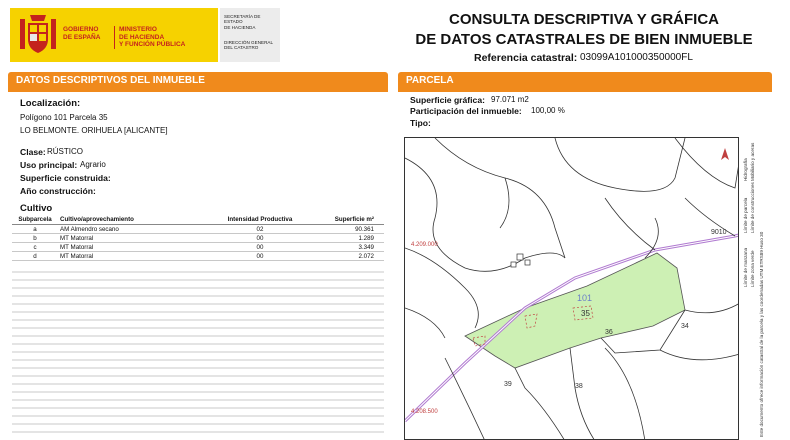  I want to click on section-bar-parcela: PARCELA, so click(585, 81).